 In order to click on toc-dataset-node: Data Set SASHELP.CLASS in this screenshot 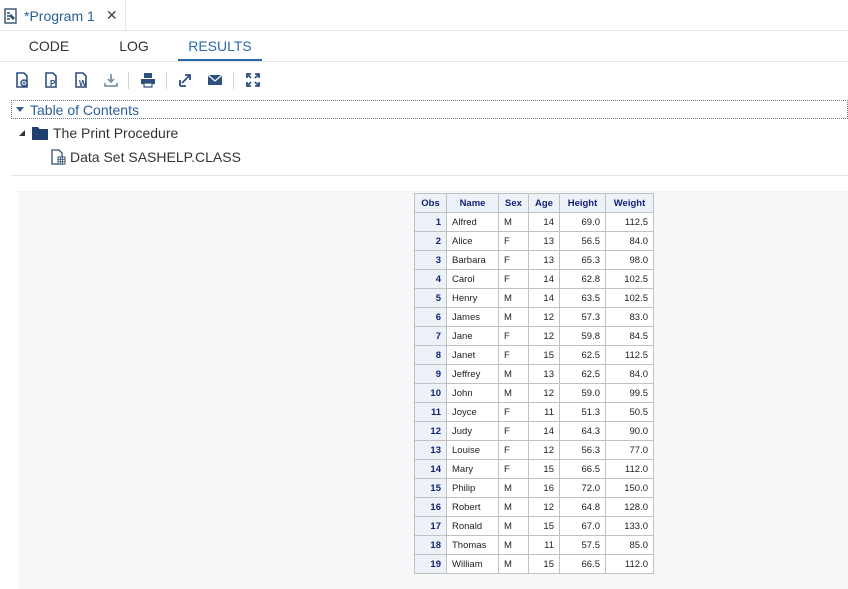, I will do `click(145, 157)`.